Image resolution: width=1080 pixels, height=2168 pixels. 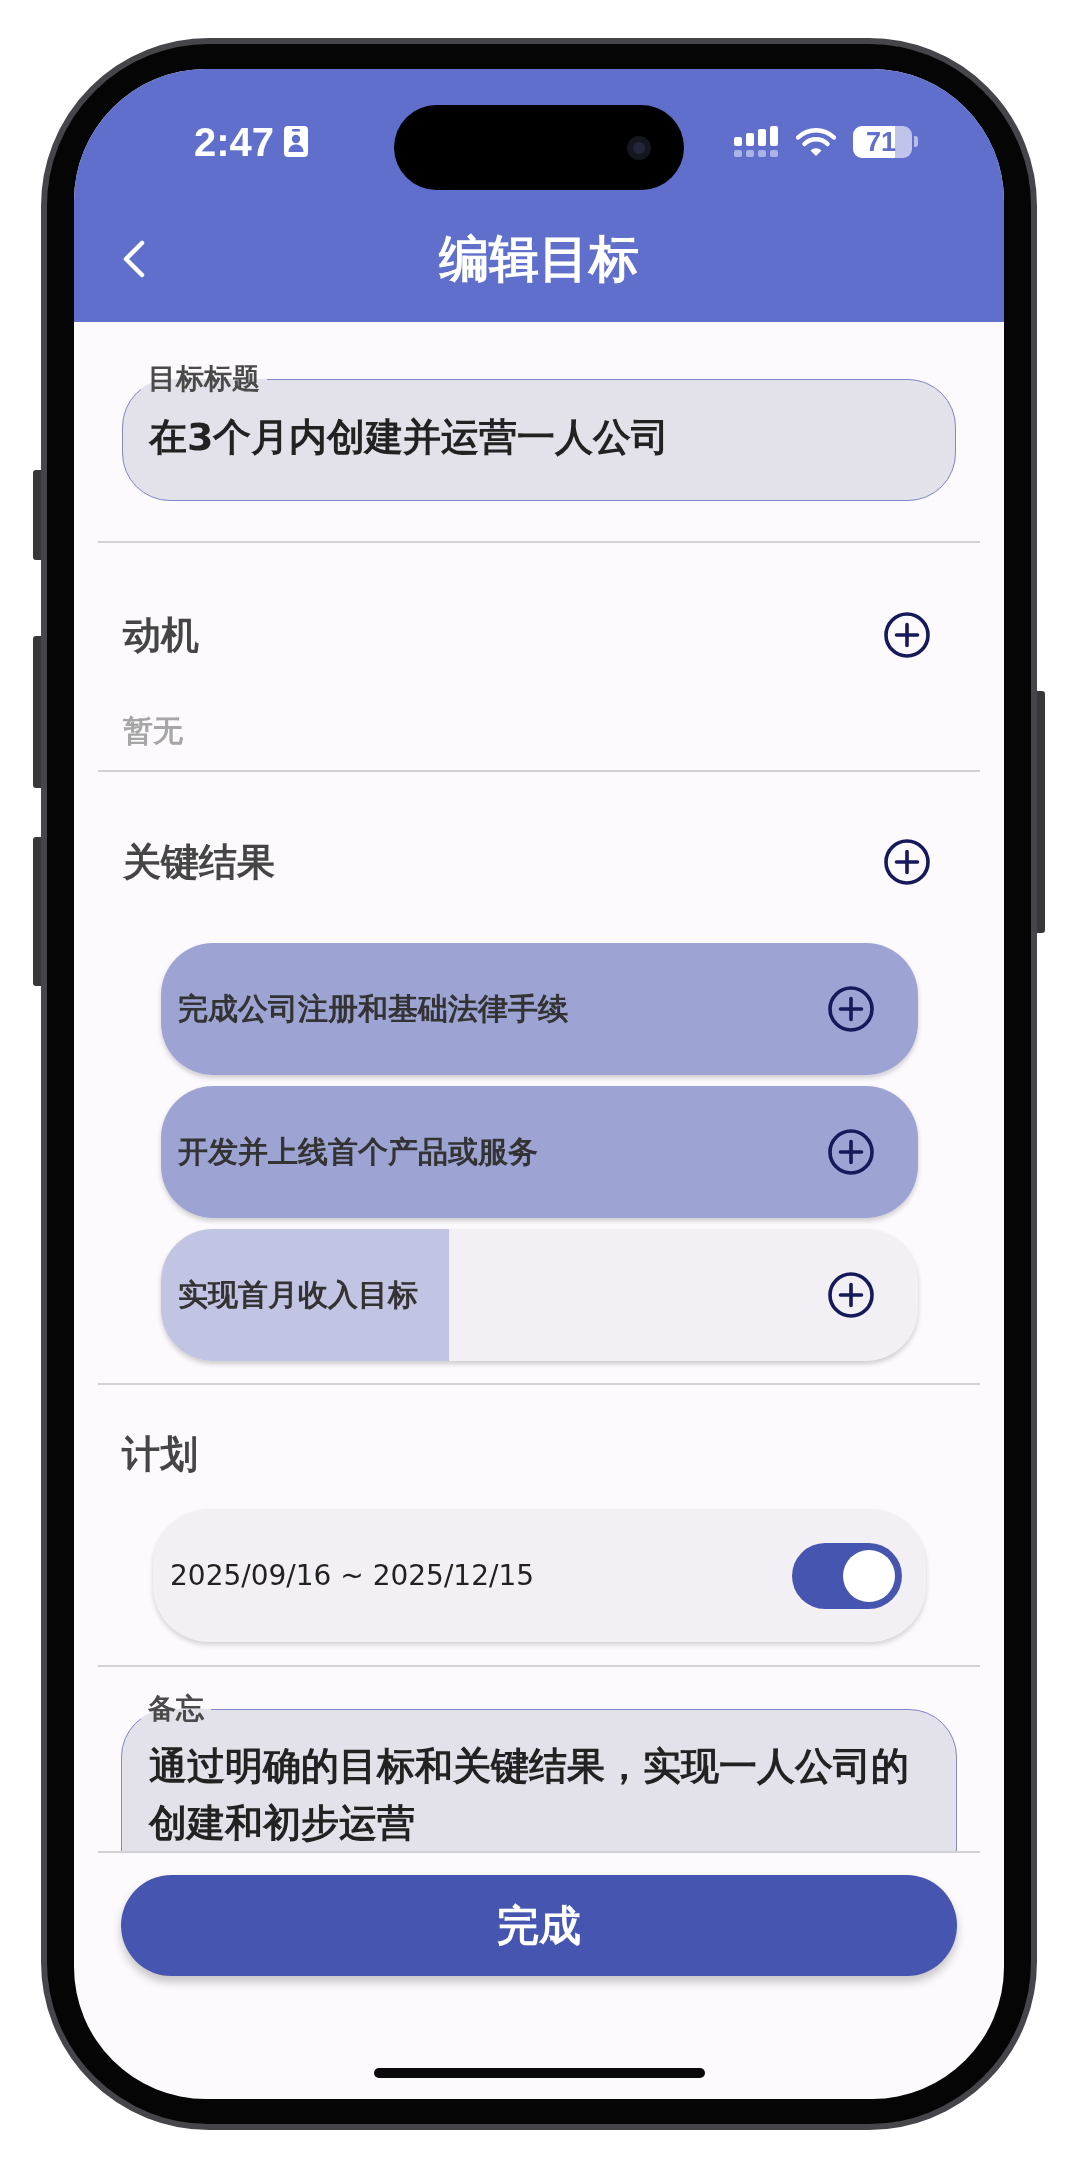 What do you see at coordinates (539, 432) in the screenshot?
I see `goal-title-field: 目标标题 在3个月内创建并运营一人公司` at bounding box center [539, 432].